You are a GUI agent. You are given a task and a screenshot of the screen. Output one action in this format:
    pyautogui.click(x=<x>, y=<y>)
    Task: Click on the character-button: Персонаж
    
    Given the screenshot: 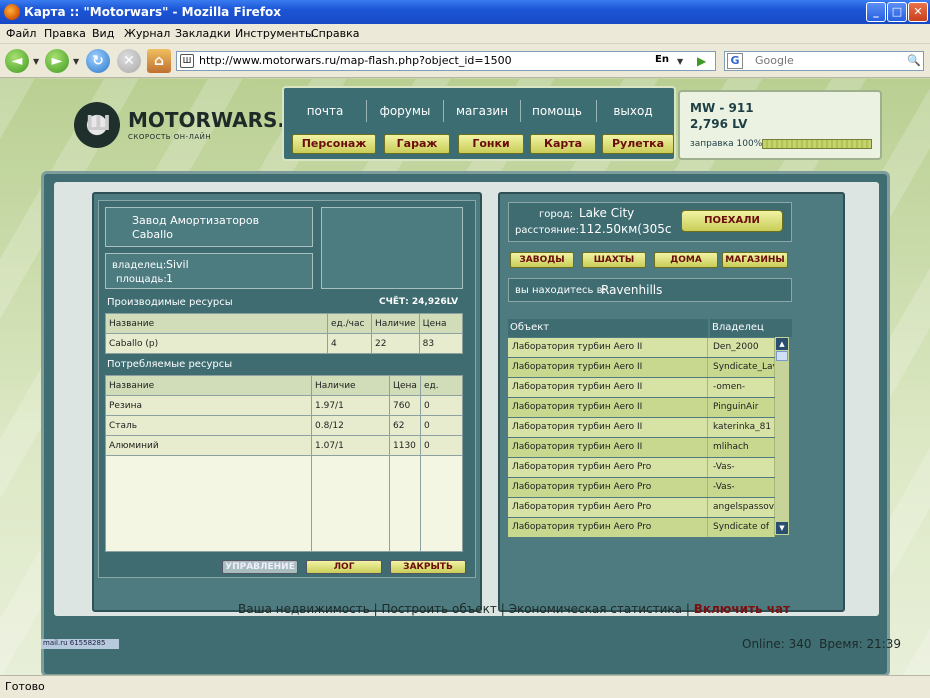 What is the action you would take?
    pyautogui.click(x=334, y=144)
    